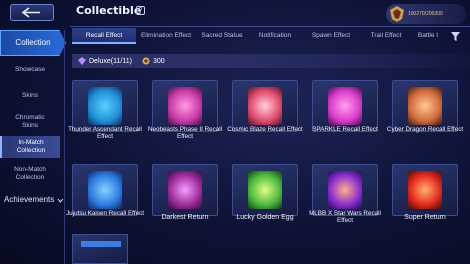  Describe the element at coordinates (345, 217) in the screenshot. I see `item-name: MLBB X Star Wars Recall Effect` at that location.